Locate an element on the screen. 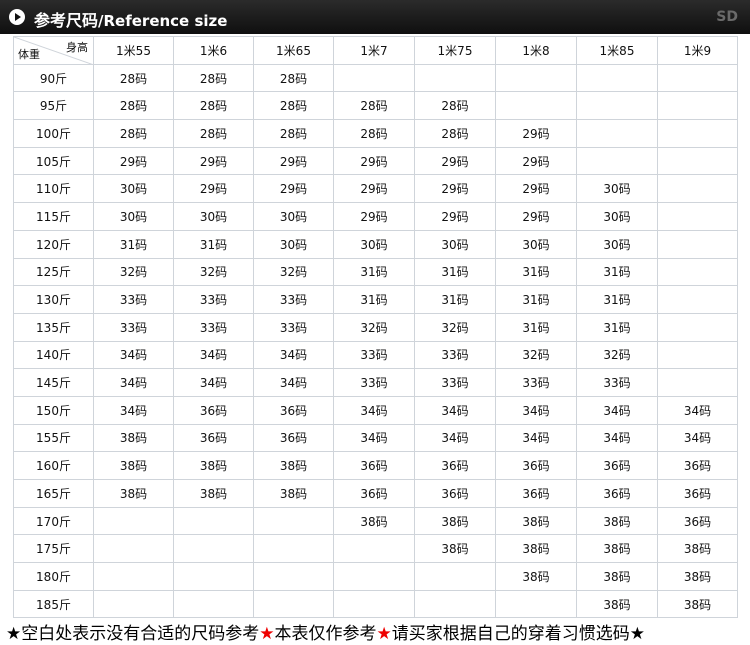 Image resolution: width=750 pixels, height=645 pixels. row-header-weight: 165斤 is located at coordinates (53, 493).